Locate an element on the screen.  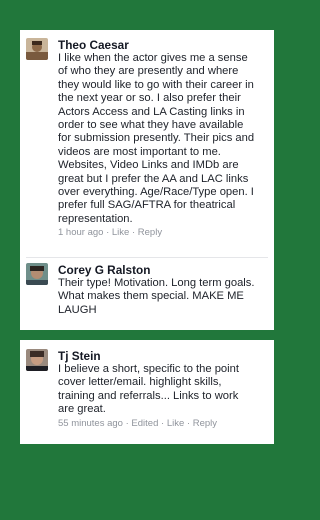
comment-meta: 1 hour ago · Like · Reply is located at coordinates (110, 233).